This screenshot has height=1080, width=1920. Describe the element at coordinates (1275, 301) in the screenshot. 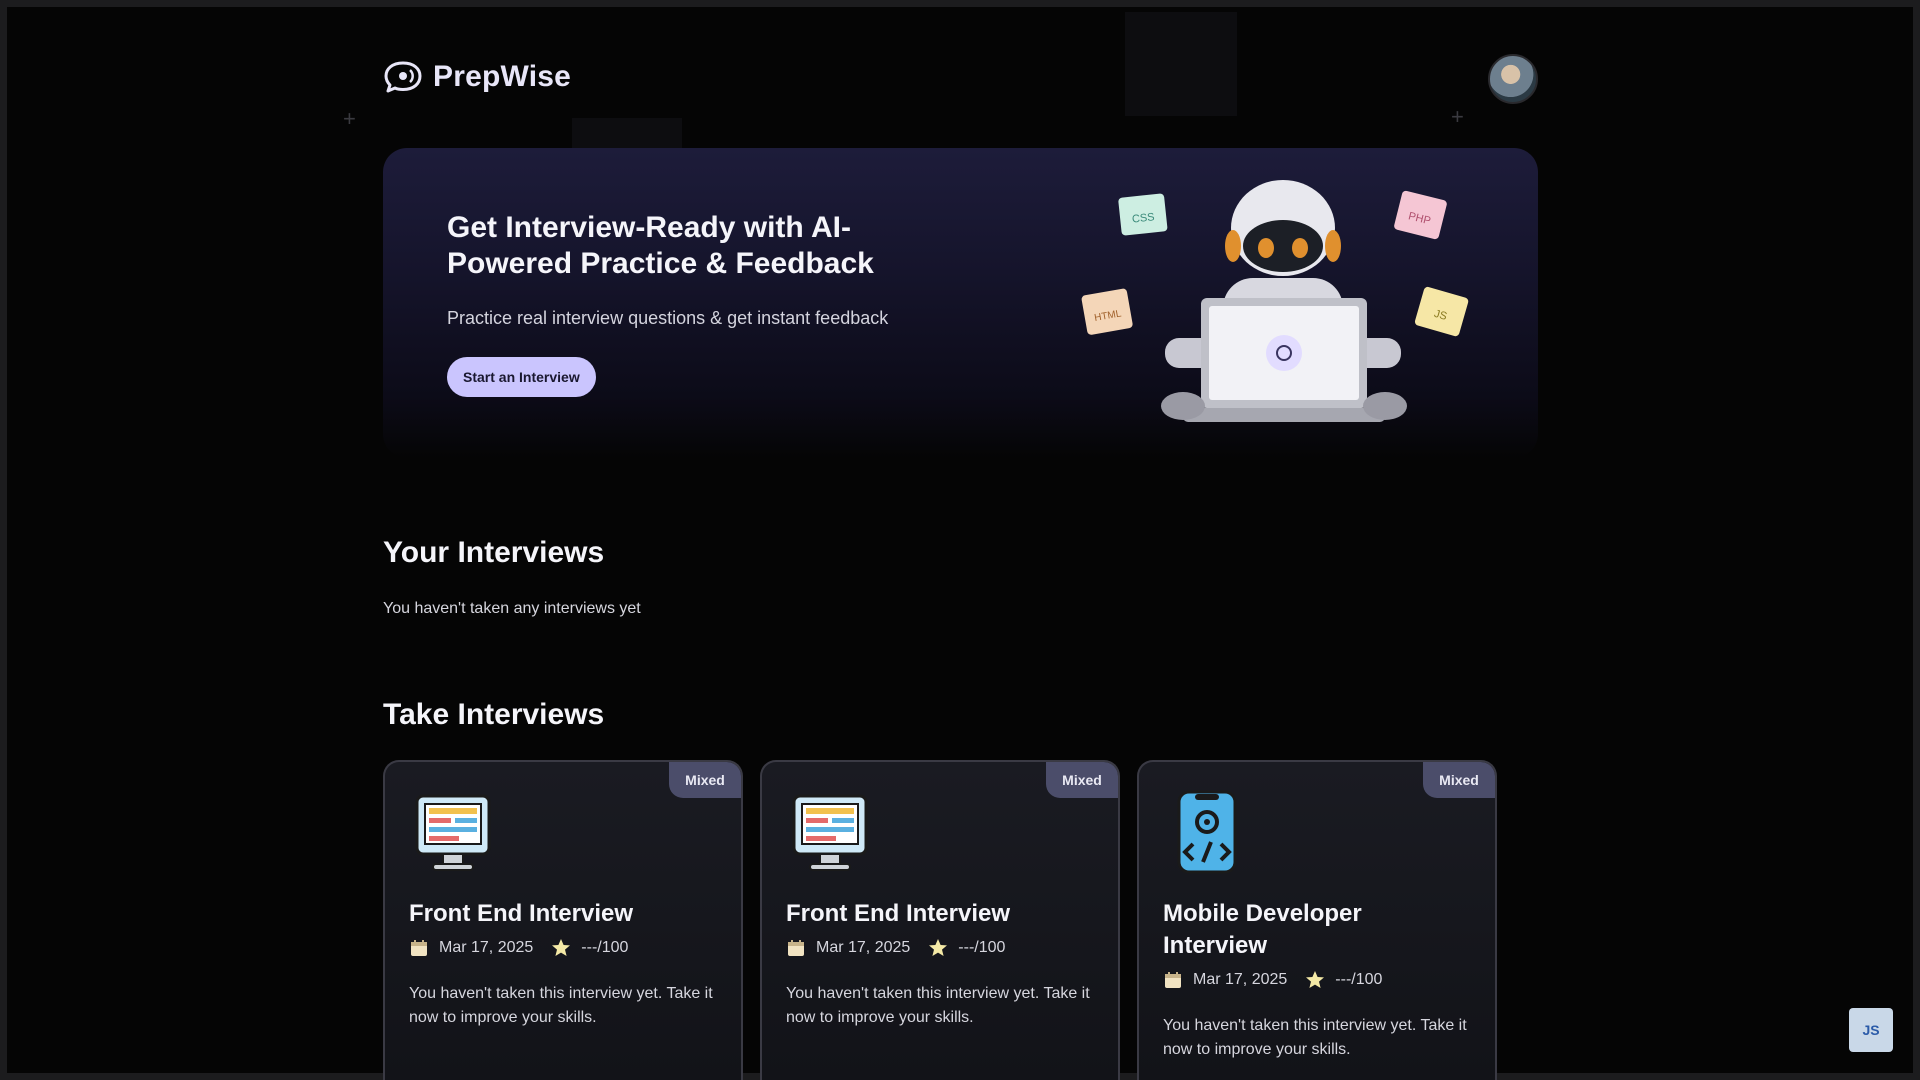

I see `robot-illustration: CSS PHP HTML JS` at that location.